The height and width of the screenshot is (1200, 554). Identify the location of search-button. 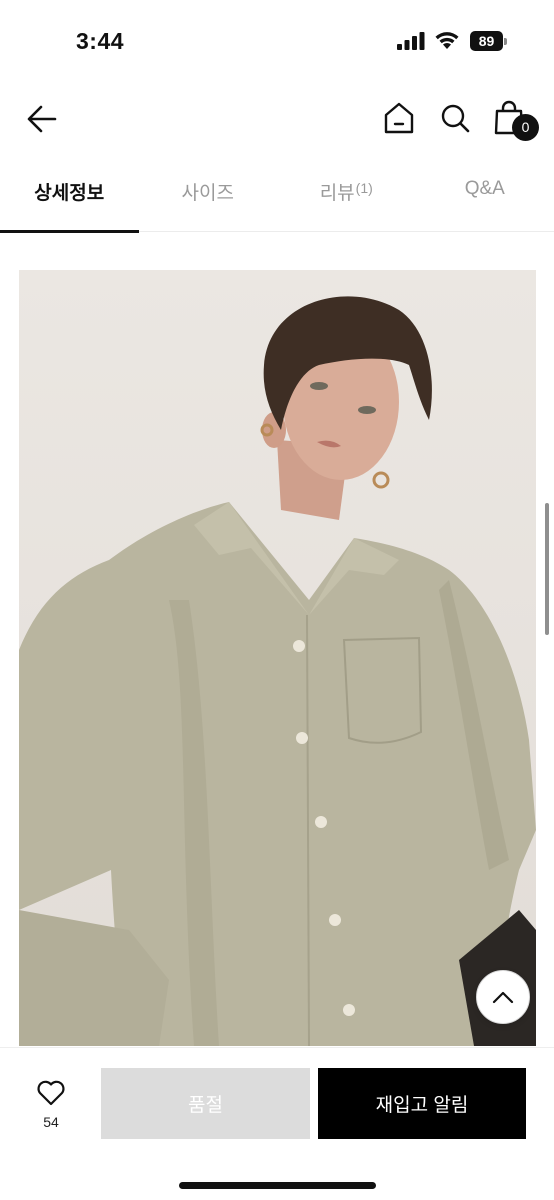
(455, 118).